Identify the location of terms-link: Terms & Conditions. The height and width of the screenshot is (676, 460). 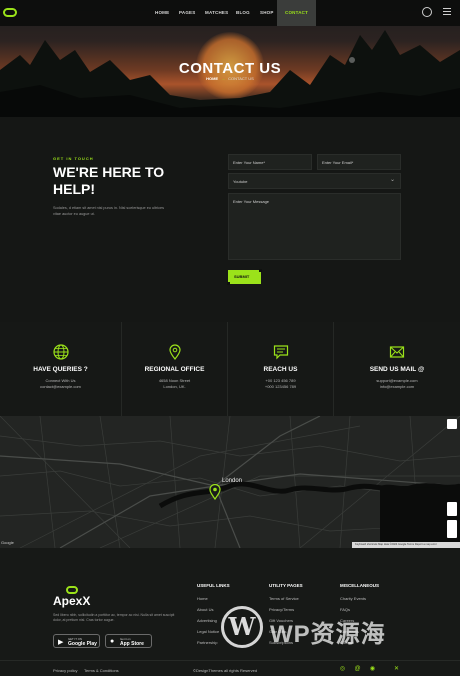
(101, 670).